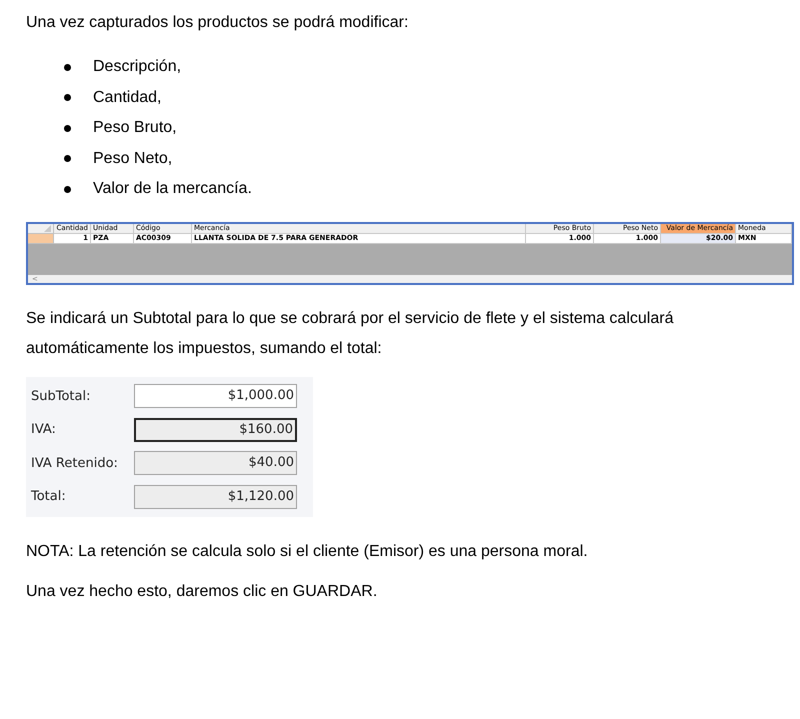 This screenshot has width=800, height=719. Describe the element at coordinates (132, 159) in the screenshot. I see `bullet-text: Peso Neto,` at that location.